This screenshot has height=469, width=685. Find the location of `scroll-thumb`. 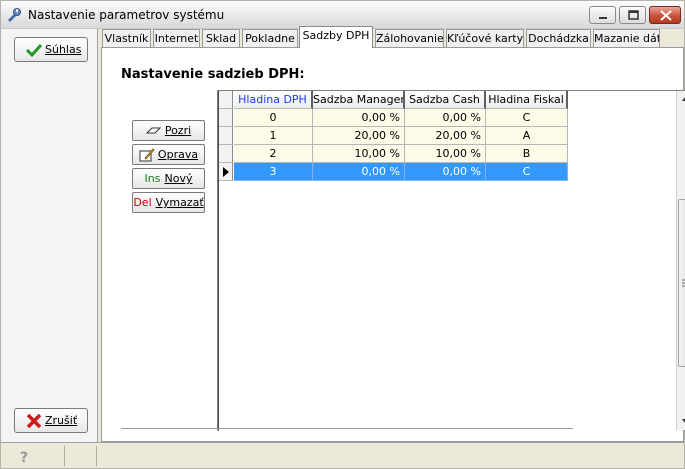

scroll-thumb is located at coordinates (681, 283).